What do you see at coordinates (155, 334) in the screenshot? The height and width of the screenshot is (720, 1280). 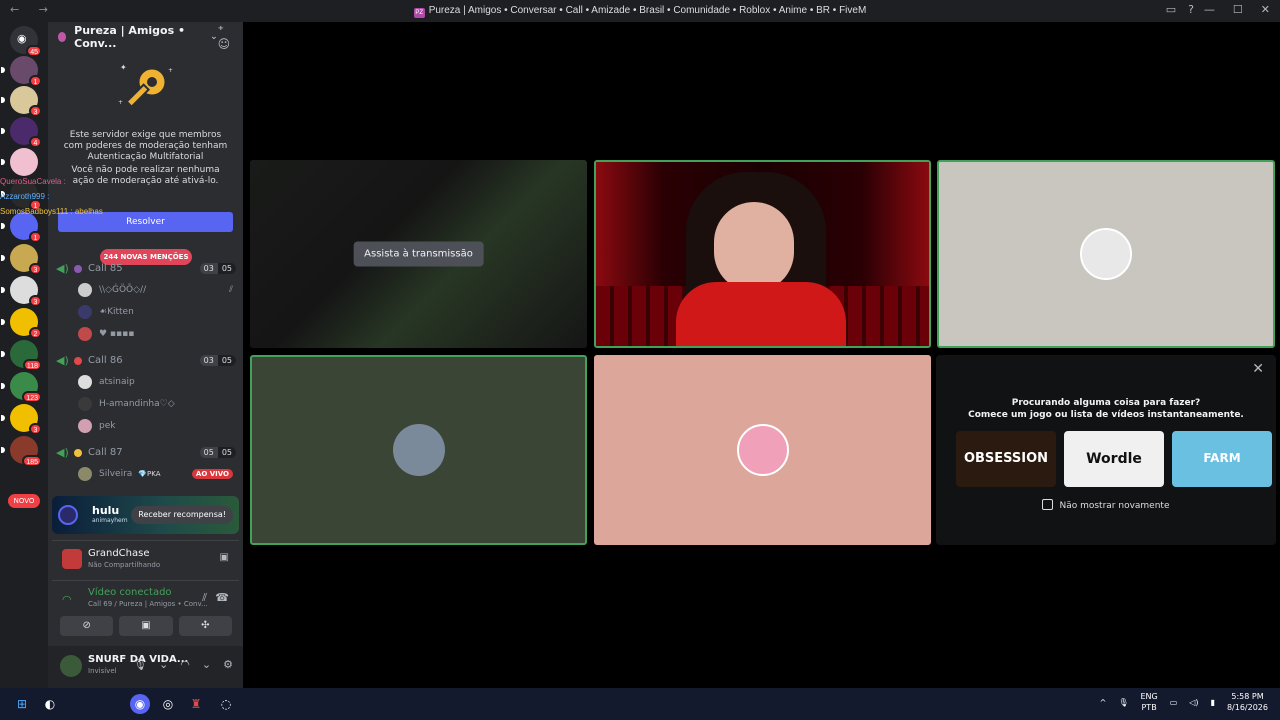 I see `voice-user: ♥ ▪▪▪▪` at bounding box center [155, 334].